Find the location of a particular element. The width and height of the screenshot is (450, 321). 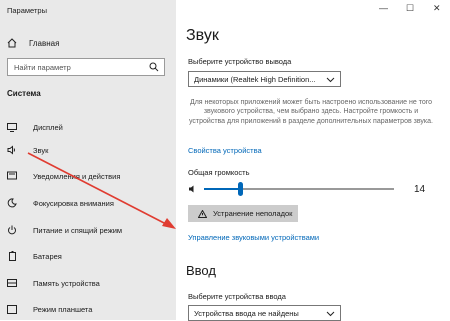

sidebar-item-storage: Память устройства is located at coordinates (53, 283).